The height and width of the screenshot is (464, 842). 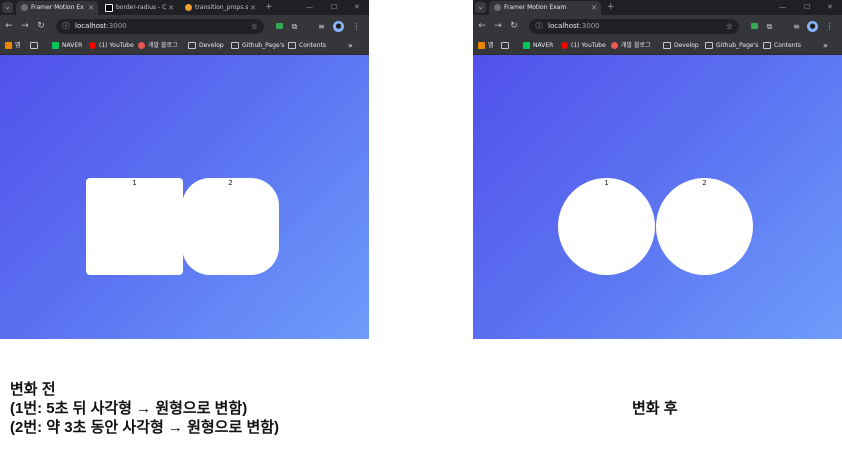 I want to click on tab-strip: ⌄ Framer Motion Exam ✕ + — ☐ ✕, so click(x=657, y=7).